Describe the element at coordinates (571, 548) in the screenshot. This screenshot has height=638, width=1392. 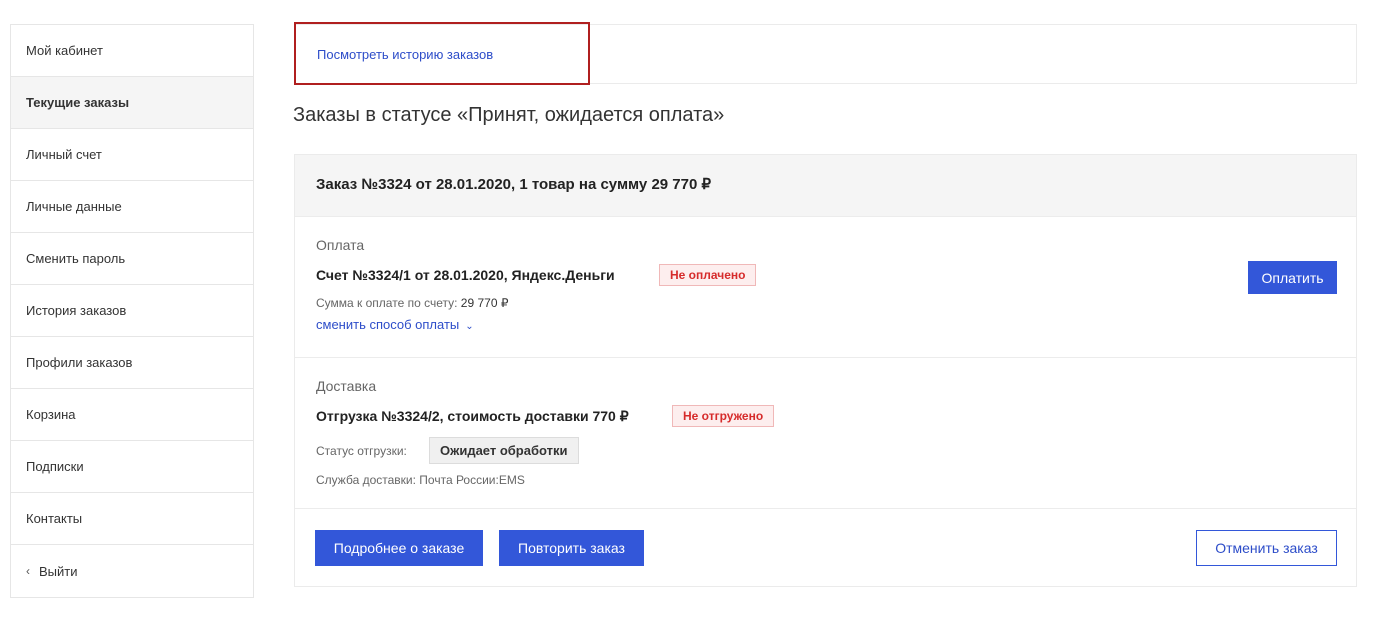
I see `repeat-order-button: Повторить заказ` at that location.